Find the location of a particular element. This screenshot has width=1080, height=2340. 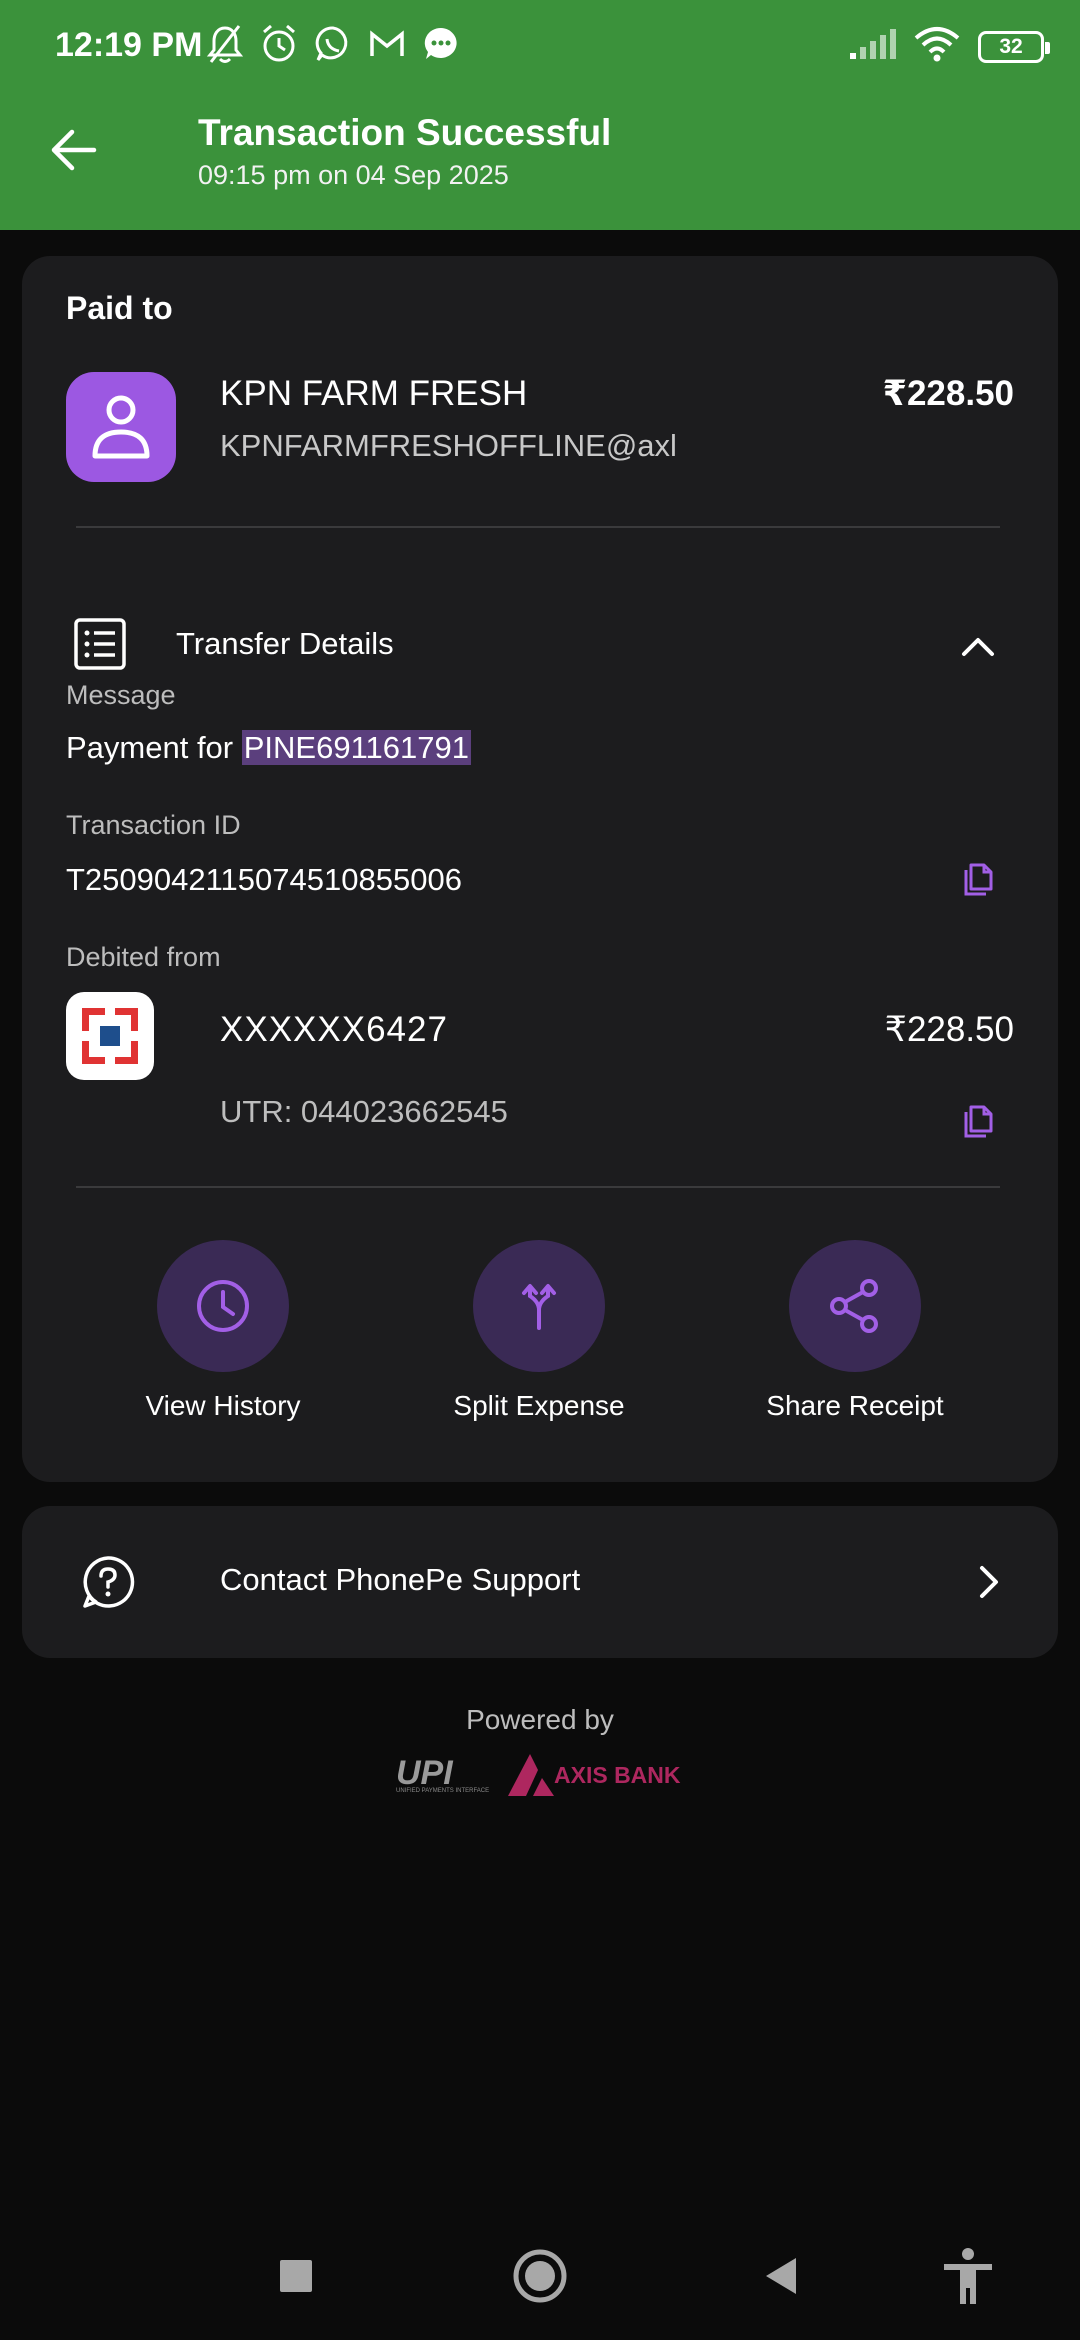

accessibility-button is located at coordinates (968, 2276).